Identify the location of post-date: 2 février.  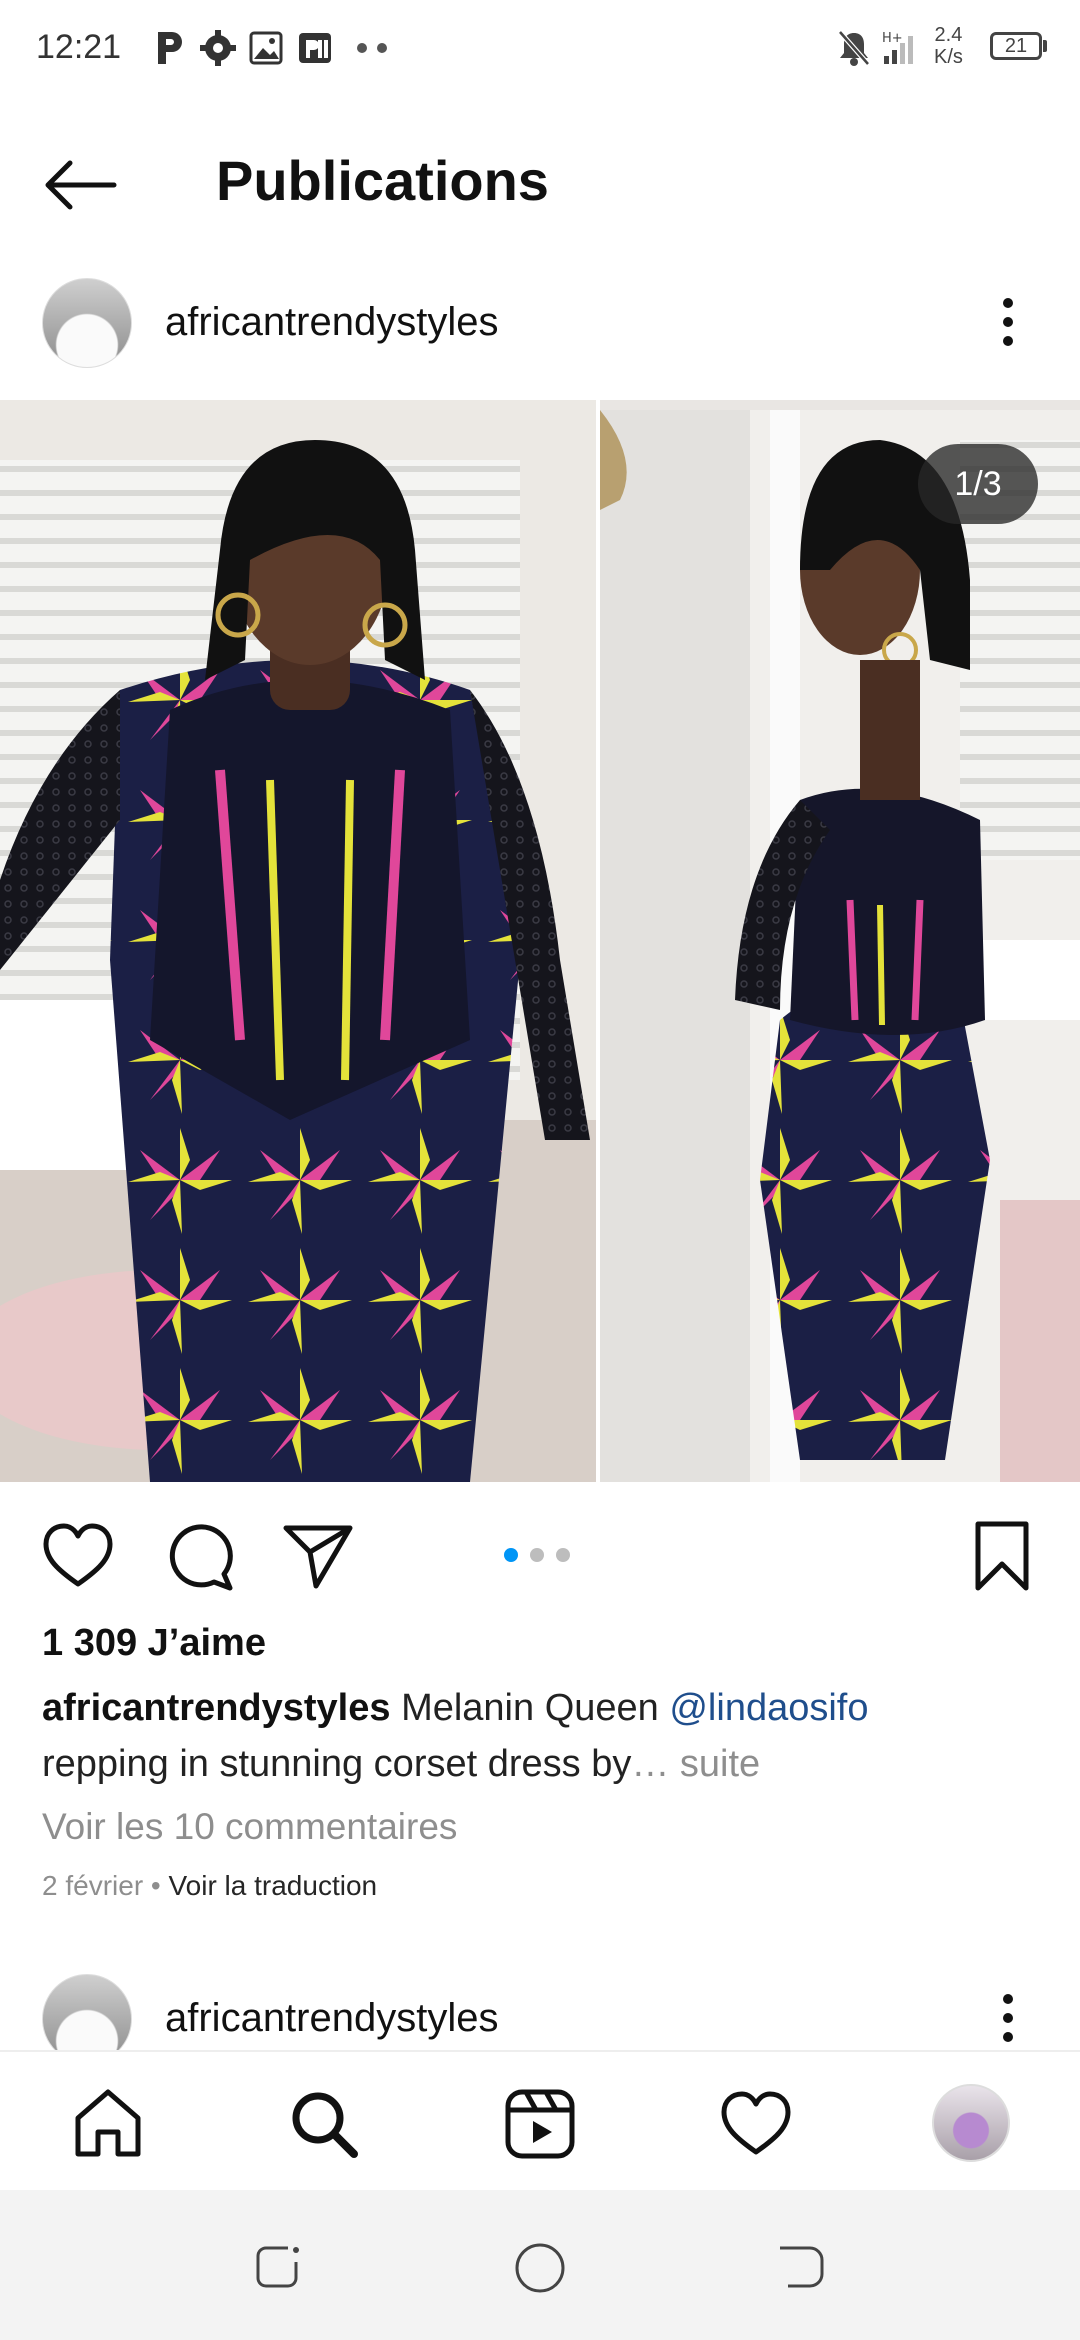
(93, 1885).